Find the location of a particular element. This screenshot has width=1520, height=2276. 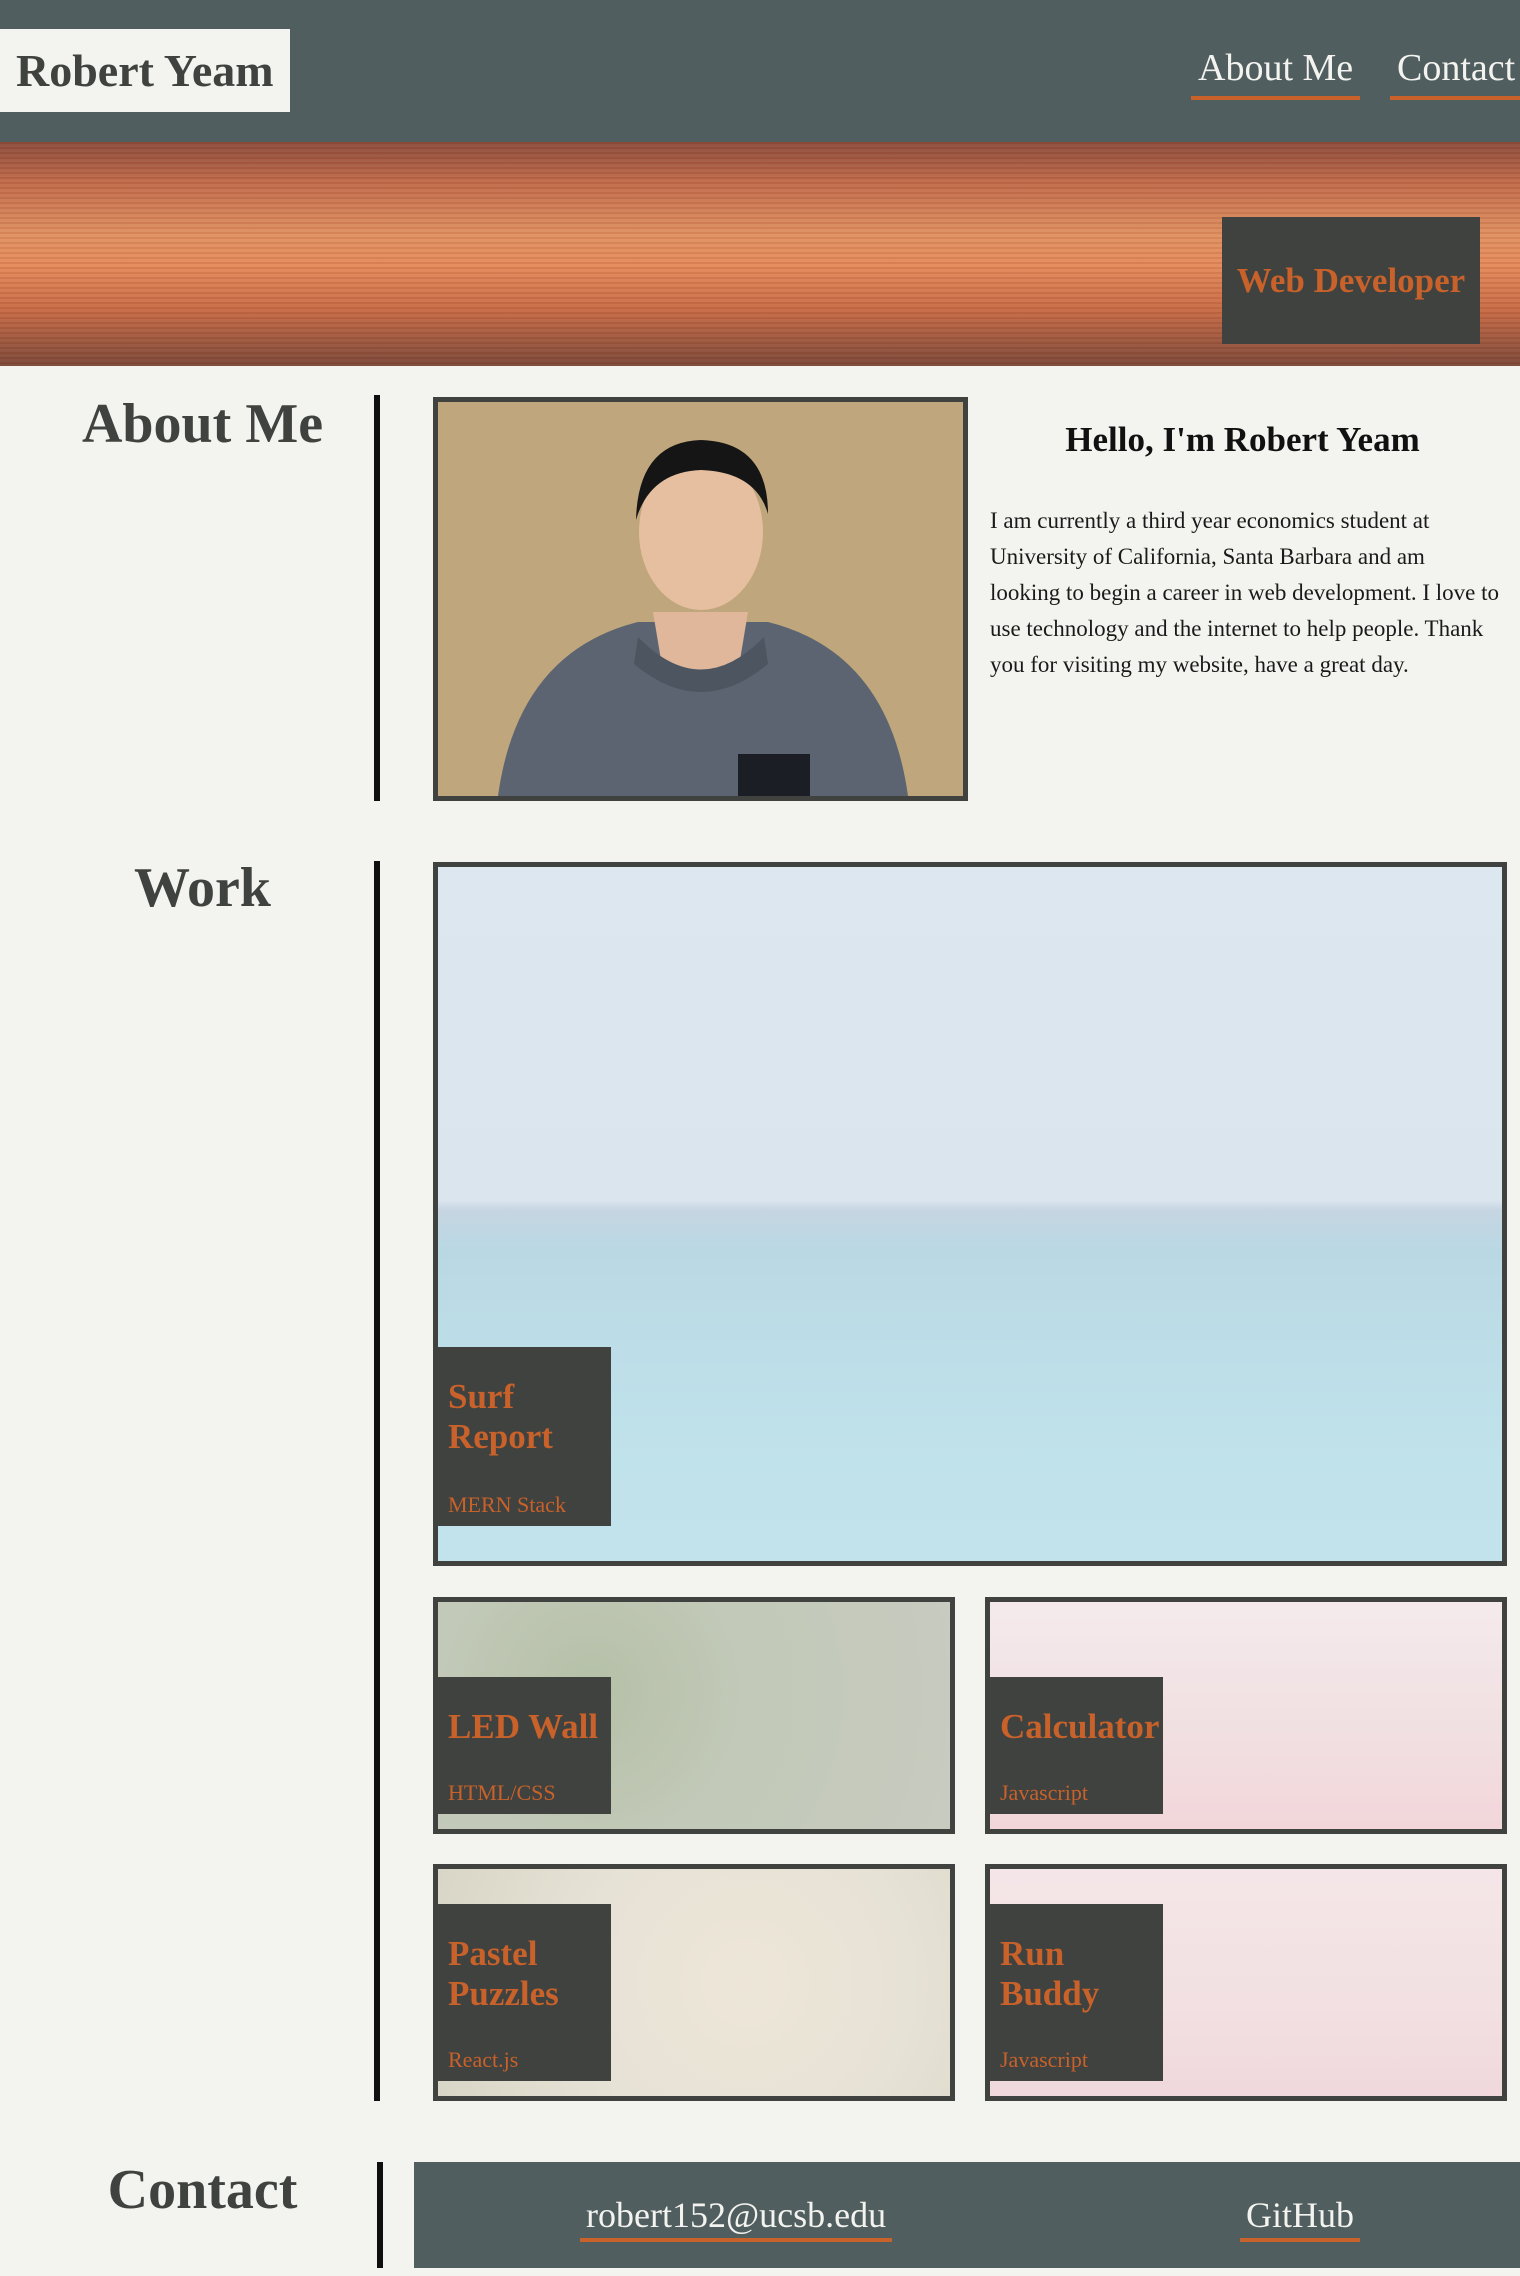

contact-divider is located at coordinates (380, 2215).